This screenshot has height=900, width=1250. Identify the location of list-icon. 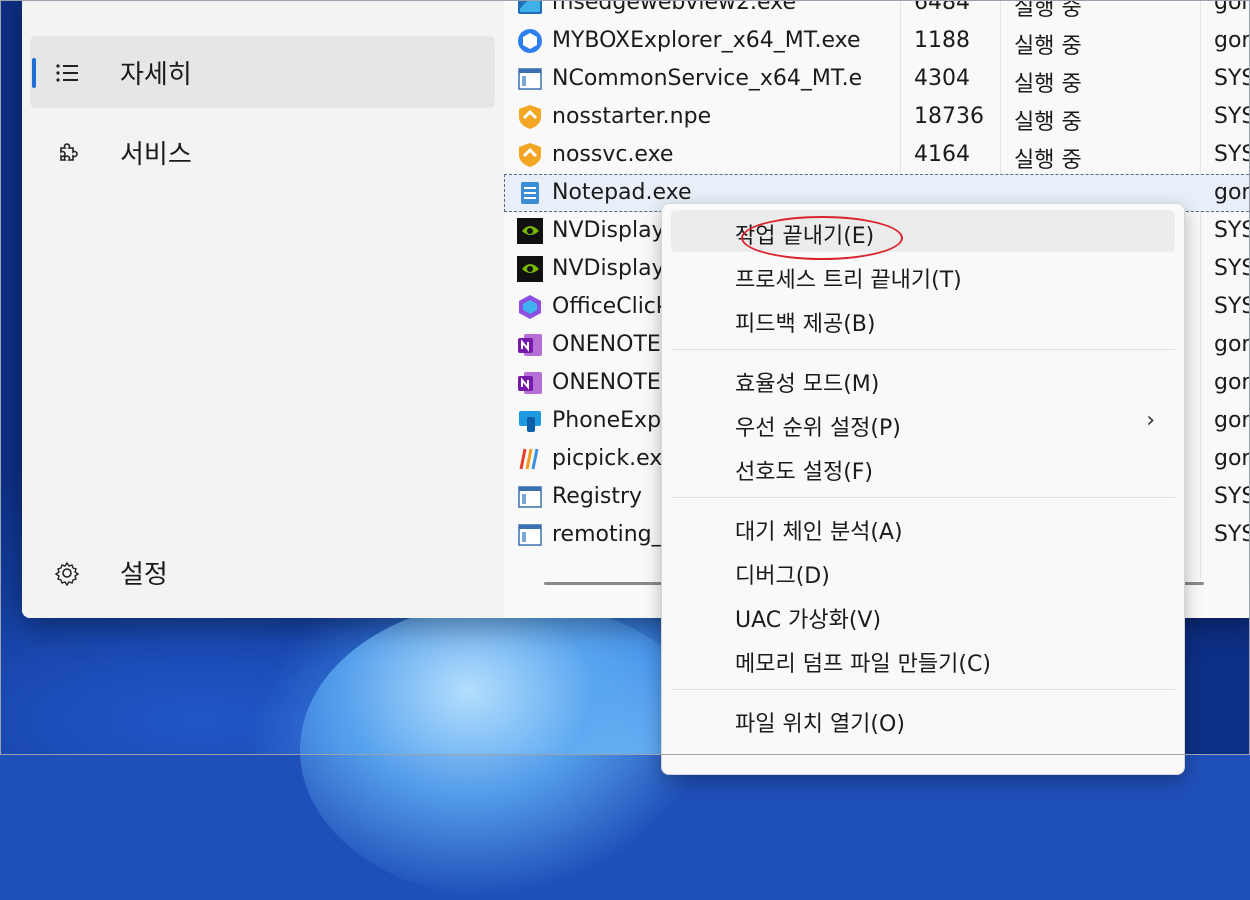
(67, 73).